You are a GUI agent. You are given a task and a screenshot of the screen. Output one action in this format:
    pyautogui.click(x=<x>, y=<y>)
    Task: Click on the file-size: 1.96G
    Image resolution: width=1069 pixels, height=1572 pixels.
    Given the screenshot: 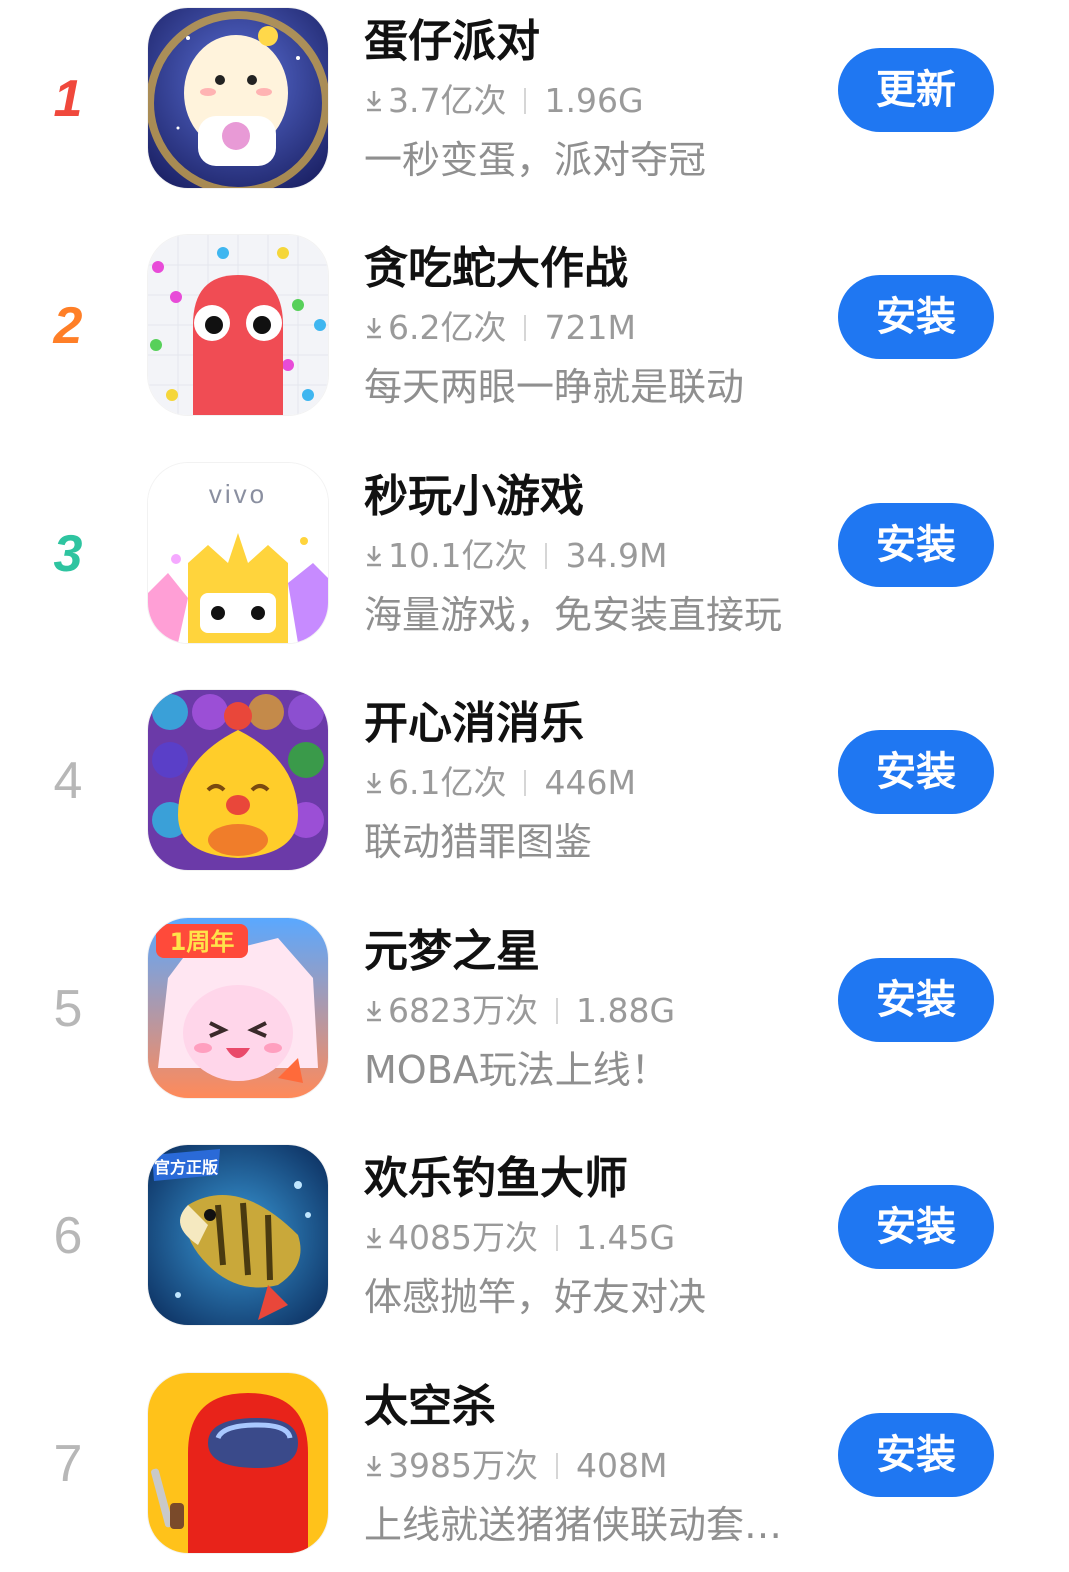 What is the action you would take?
    pyautogui.click(x=594, y=100)
    